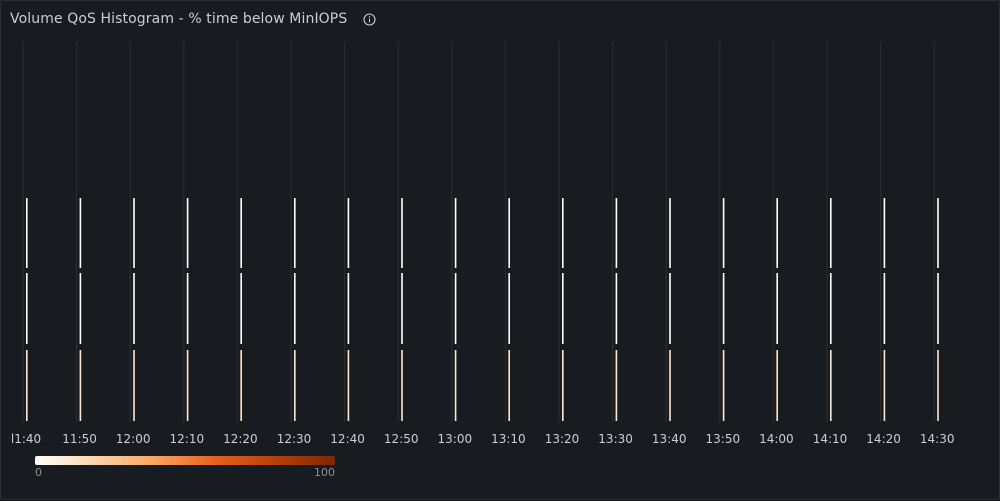 This screenshot has width=1000, height=501. I want to click on x-tick-label: 14:00, so click(776, 439).